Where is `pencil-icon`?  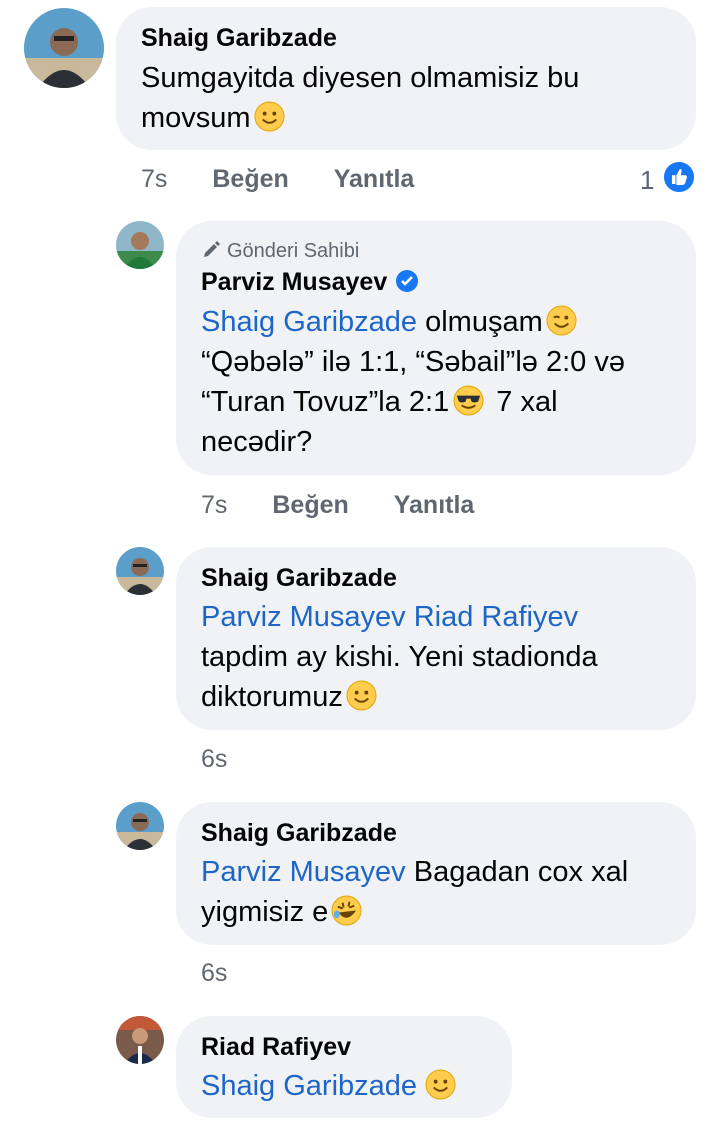 pencil-icon is located at coordinates (211, 250).